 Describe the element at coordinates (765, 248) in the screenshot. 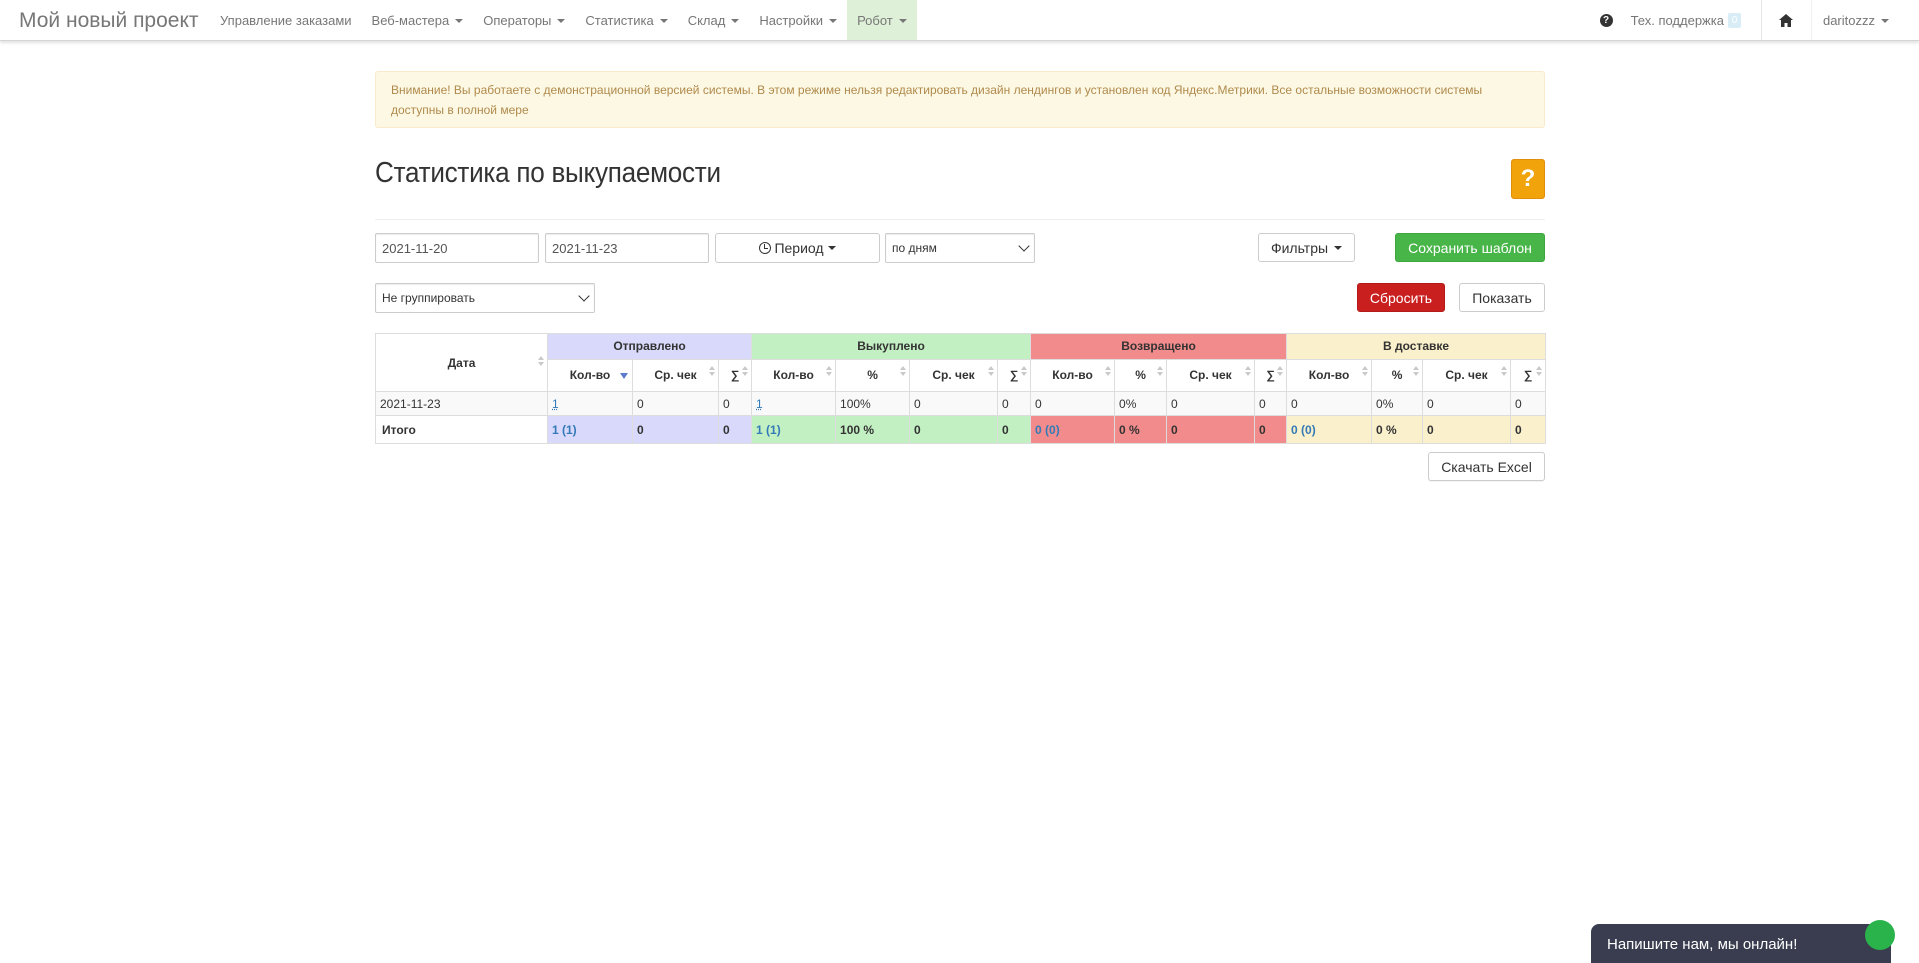

I see `clock-icon` at that location.